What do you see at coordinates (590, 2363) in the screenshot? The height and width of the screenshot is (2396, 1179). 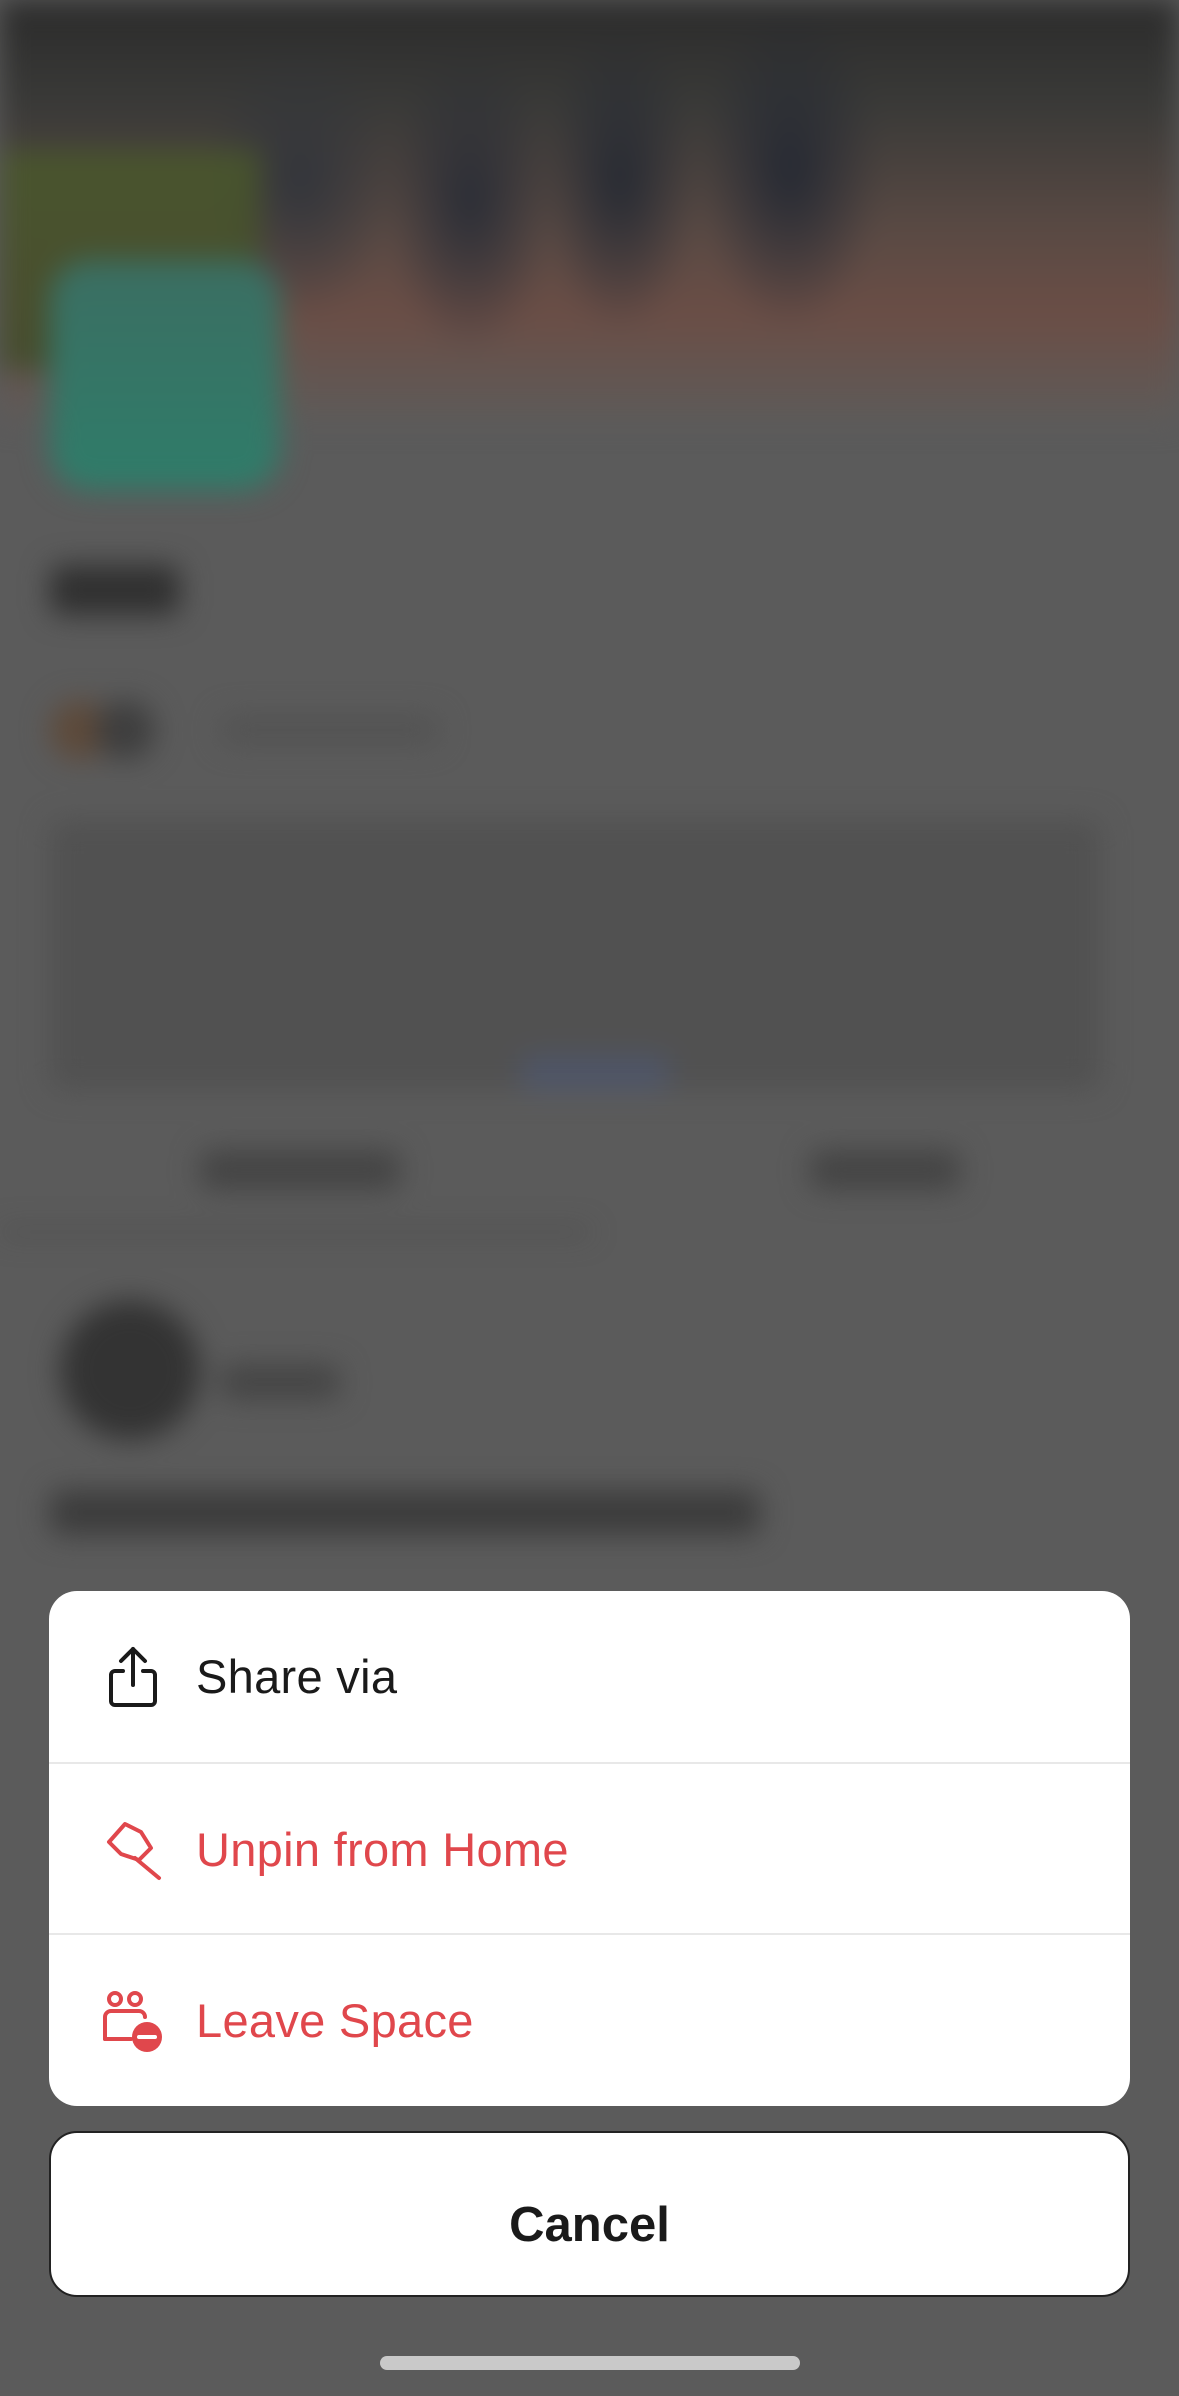 I see `home-indicator` at bounding box center [590, 2363].